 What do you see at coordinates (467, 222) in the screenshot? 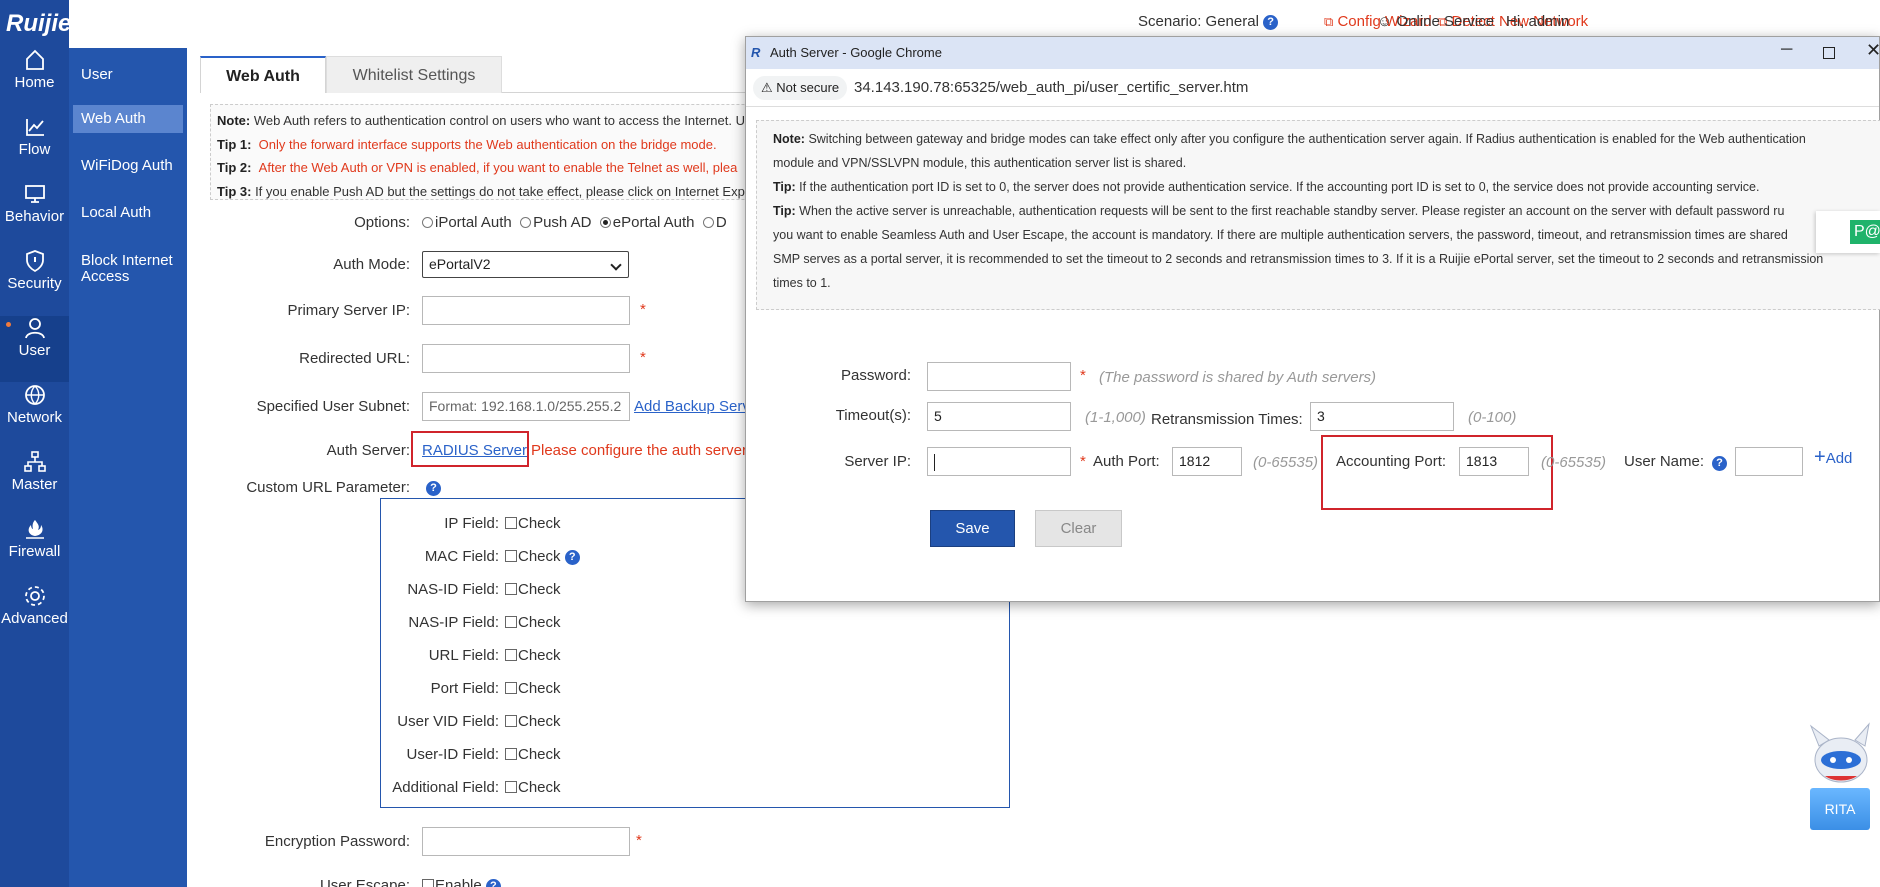
I see `radio-iportal: iPortal Auth` at bounding box center [467, 222].